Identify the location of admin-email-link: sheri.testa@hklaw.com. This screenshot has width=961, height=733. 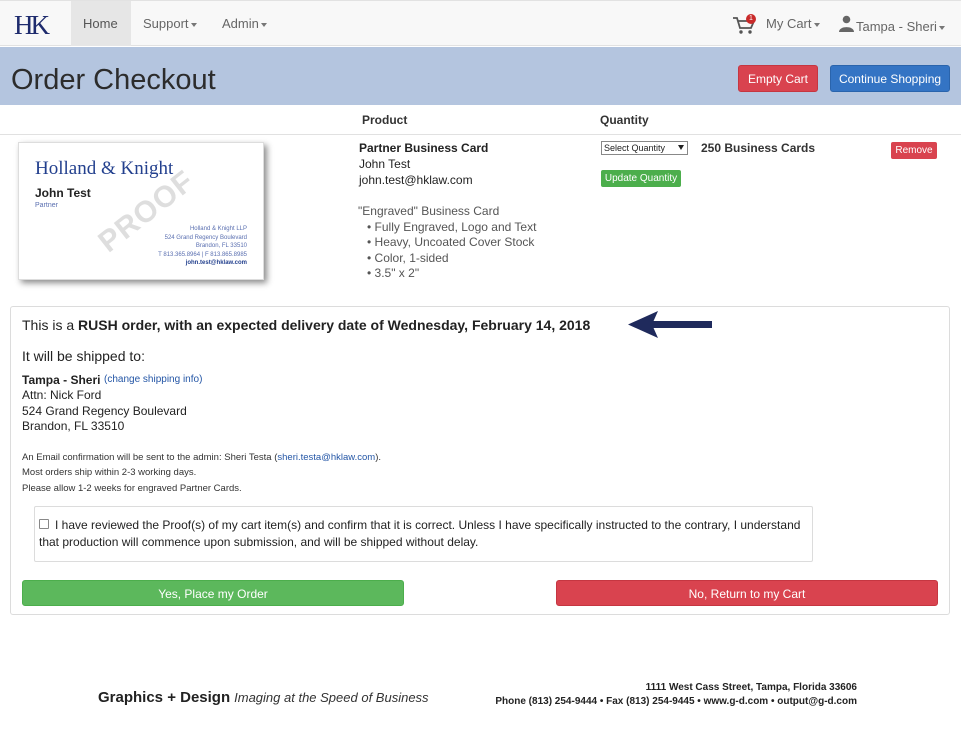
(326, 457).